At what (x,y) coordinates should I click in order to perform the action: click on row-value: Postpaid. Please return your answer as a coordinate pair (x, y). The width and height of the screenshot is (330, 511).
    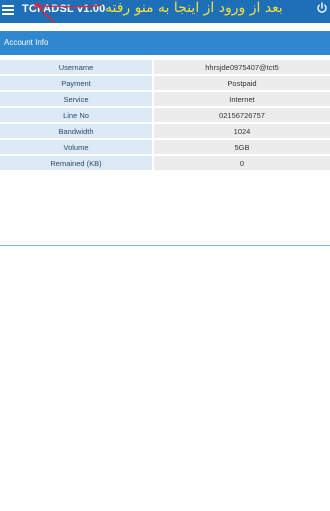
    Looking at the image, I should click on (242, 83).